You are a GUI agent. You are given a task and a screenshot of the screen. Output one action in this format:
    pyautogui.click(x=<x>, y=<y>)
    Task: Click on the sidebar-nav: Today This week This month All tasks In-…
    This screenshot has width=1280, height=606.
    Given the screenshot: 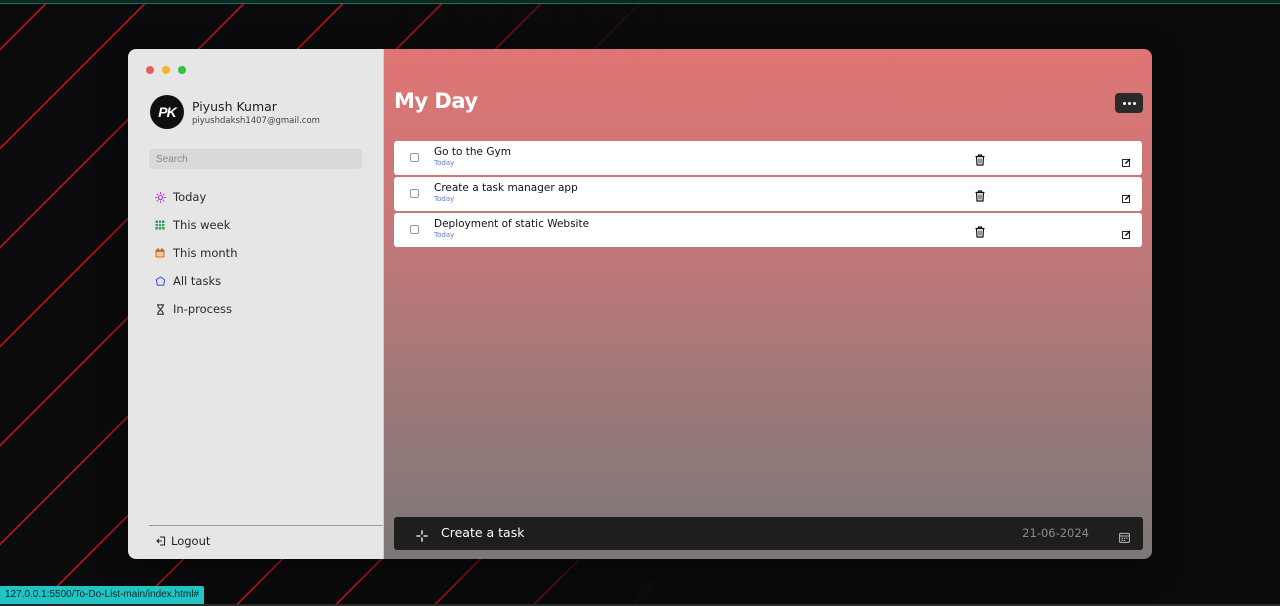 What is the action you would take?
    pyautogui.click(x=195, y=253)
    